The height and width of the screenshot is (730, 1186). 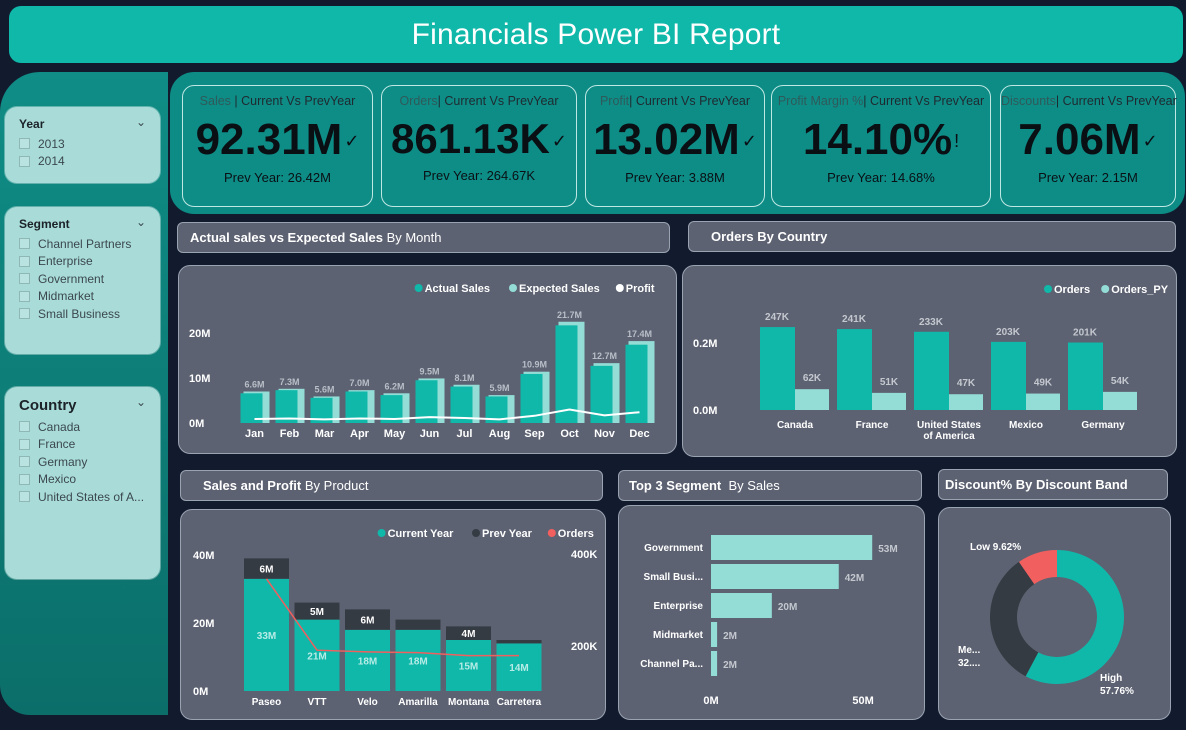 I want to click on x-tick-label: France, so click(x=872, y=425).